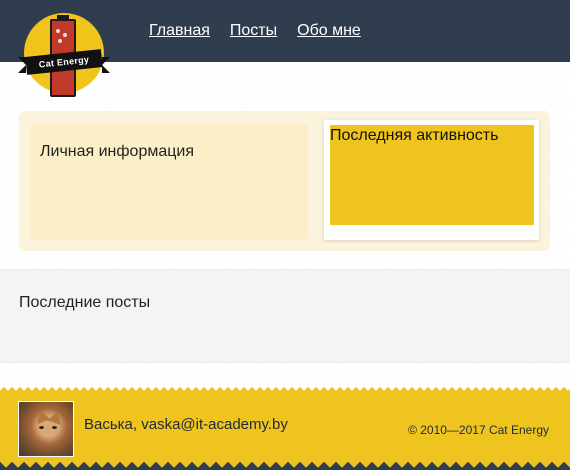  What do you see at coordinates (85, 302) in the screenshot?
I see `recent-posts-title: Последние посты` at bounding box center [85, 302].